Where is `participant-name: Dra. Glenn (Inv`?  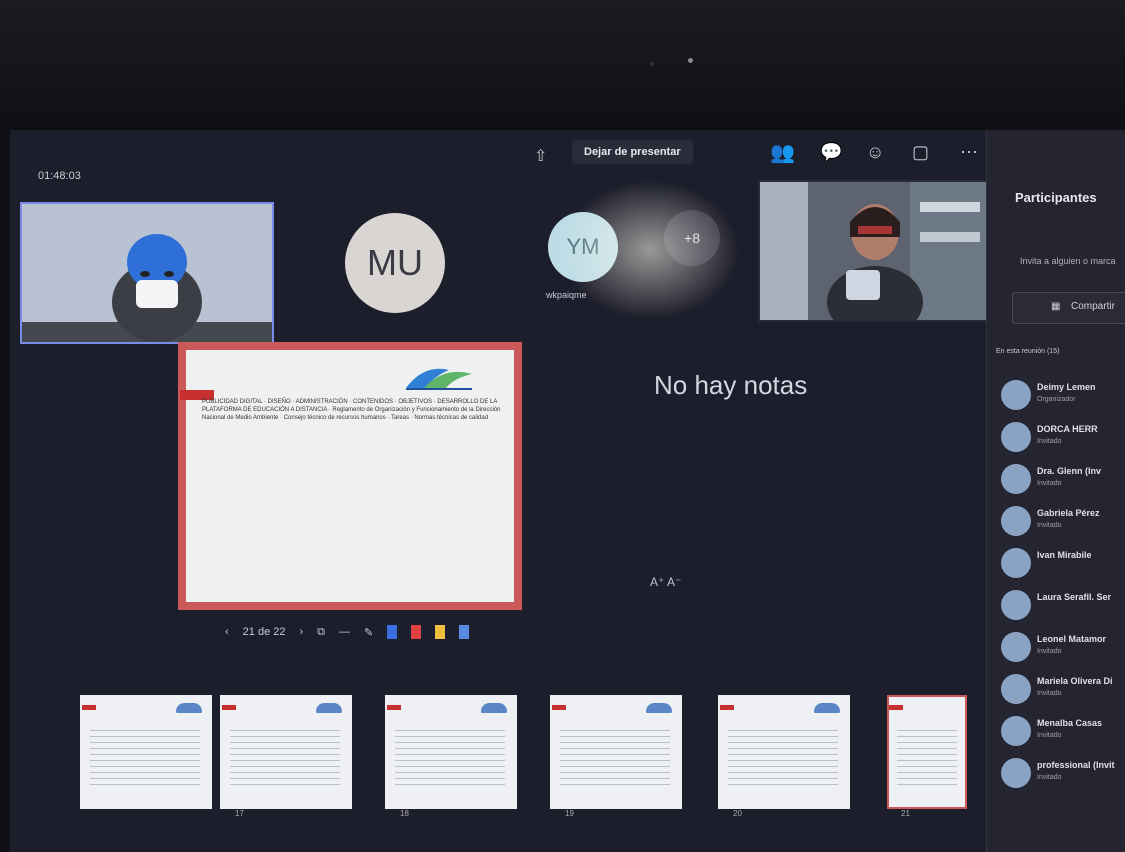 participant-name: Dra. Glenn (Inv is located at coordinates (1069, 471).